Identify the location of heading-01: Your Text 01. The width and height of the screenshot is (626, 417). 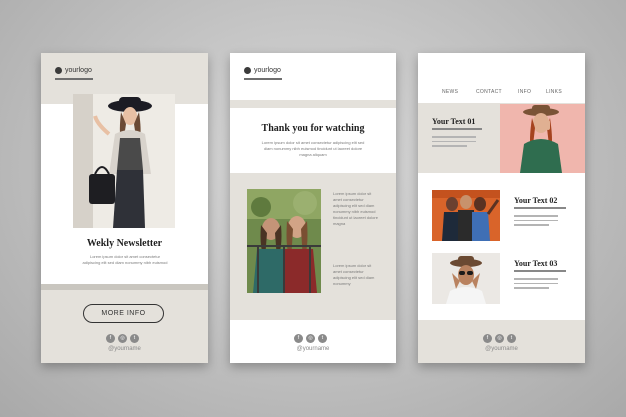
(454, 121).